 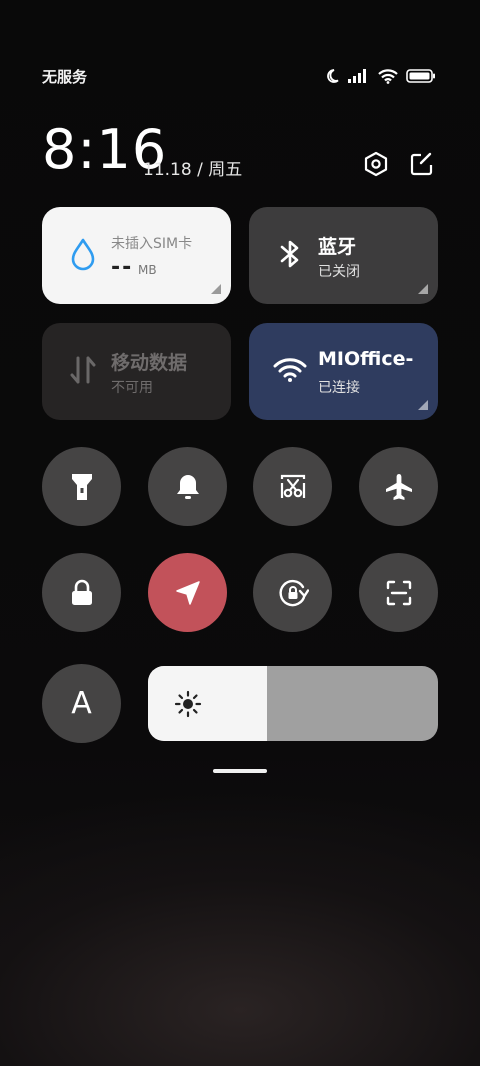 I want to click on water-drop-icon, so click(x=83, y=254).